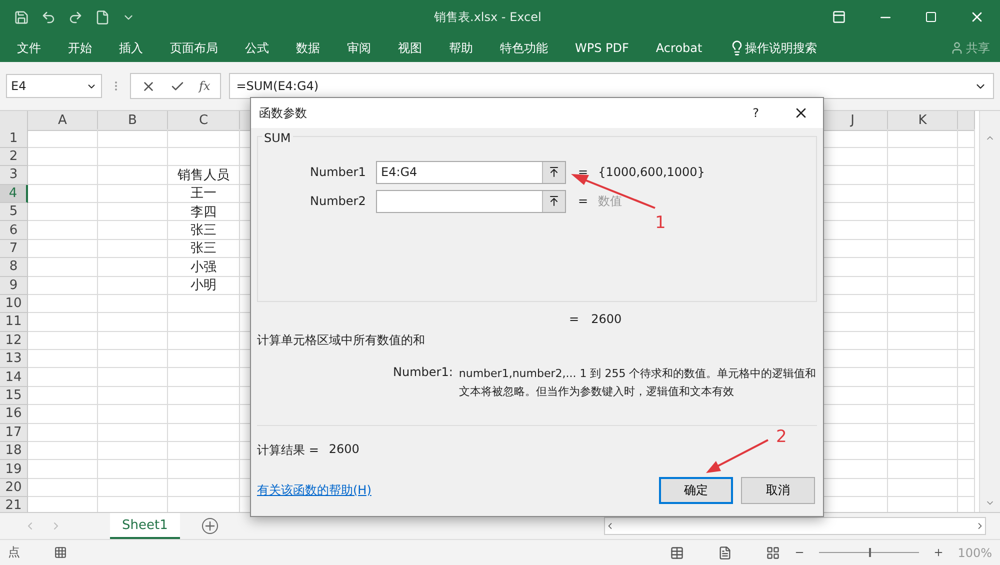  What do you see at coordinates (80, 48) in the screenshot?
I see `ribbon-tab: 开始` at bounding box center [80, 48].